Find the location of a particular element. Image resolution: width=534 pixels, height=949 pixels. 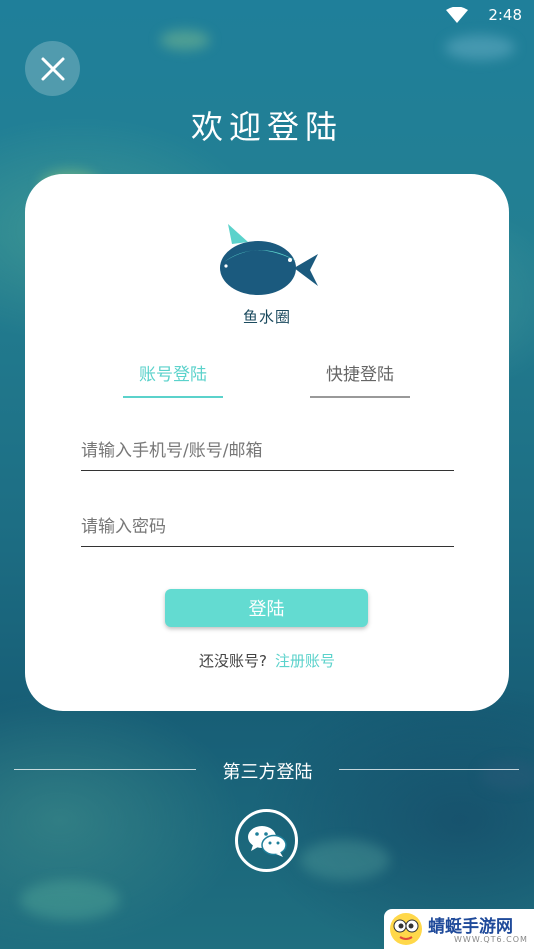

third-party-label: 第三方登陆 is located at coordinates (267, 772).